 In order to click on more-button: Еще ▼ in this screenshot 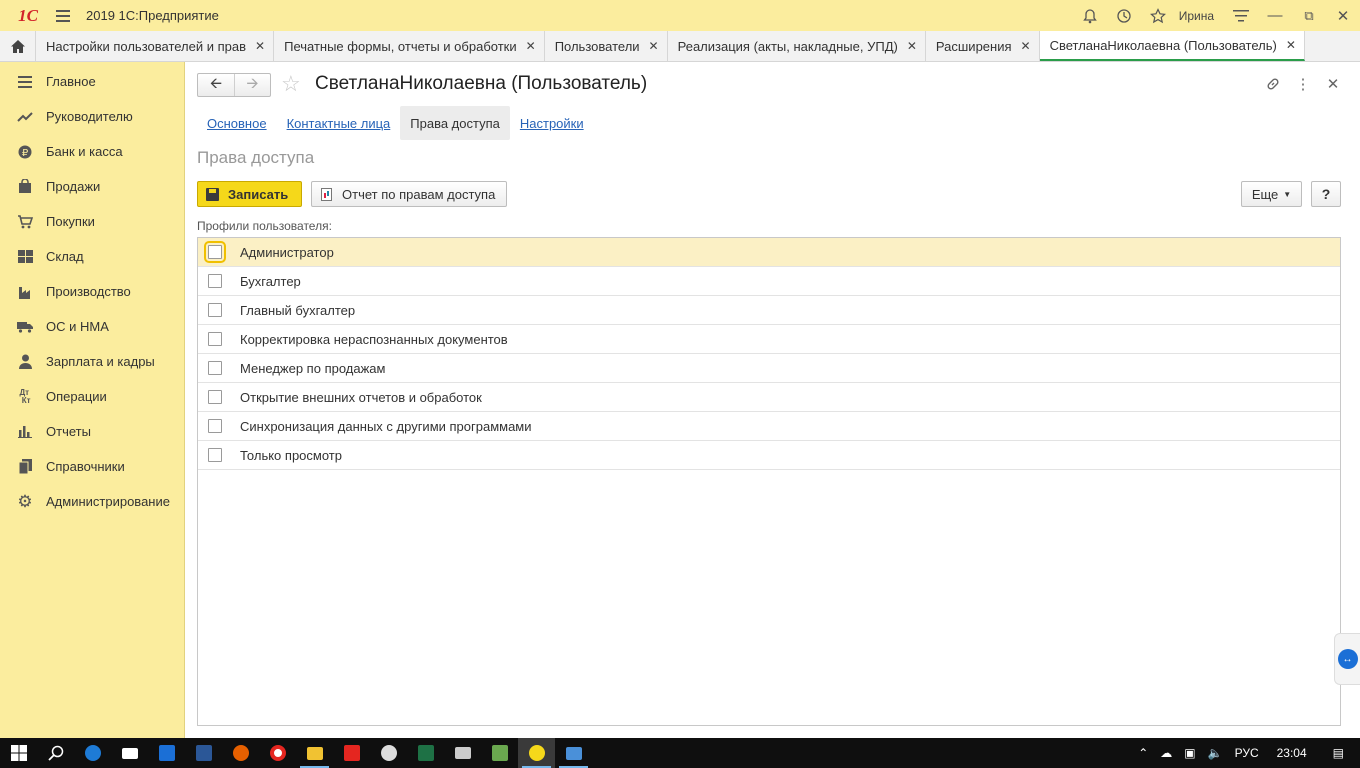, I will do `click(1271, 194)`.